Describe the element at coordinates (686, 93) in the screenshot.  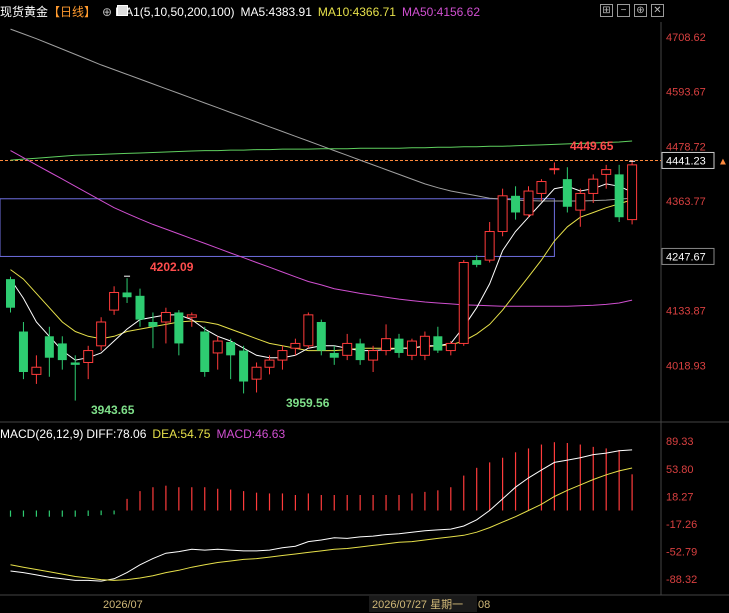
I see `y-tick-label: 4593.67` at that location.